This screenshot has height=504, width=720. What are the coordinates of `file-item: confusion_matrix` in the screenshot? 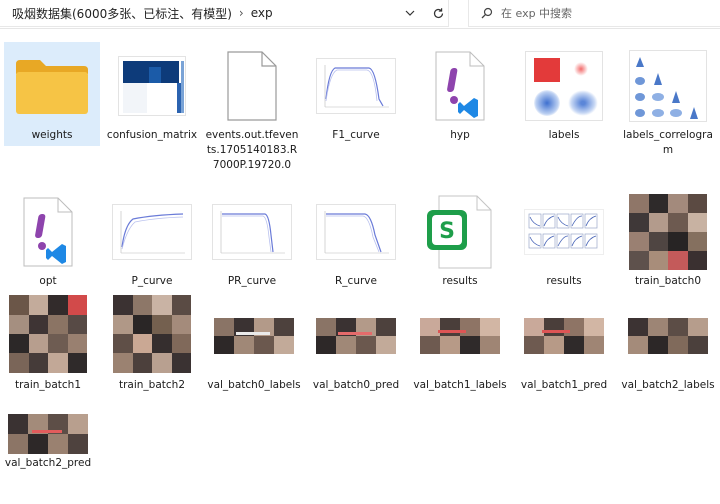 It's located at (152, 102).